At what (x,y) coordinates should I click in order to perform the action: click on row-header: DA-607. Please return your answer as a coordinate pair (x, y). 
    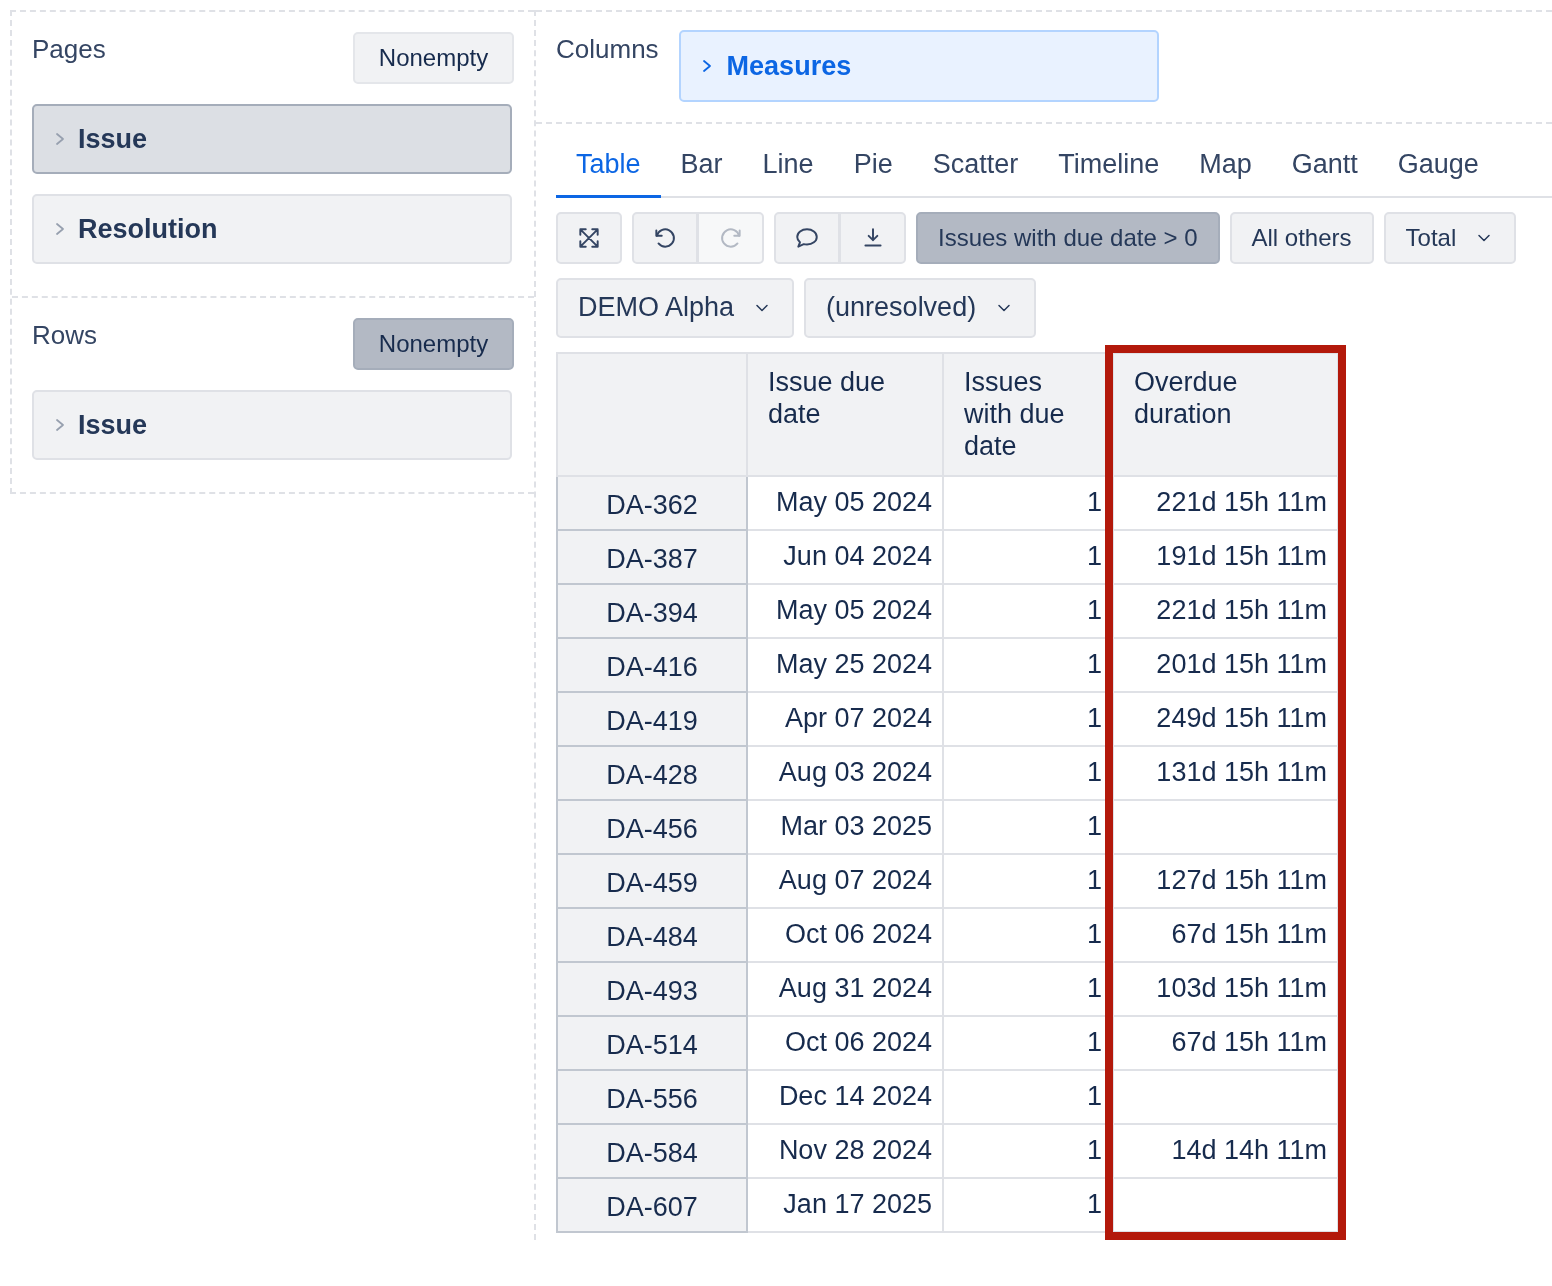
    Looking at the image, I should click on (652, 1204).